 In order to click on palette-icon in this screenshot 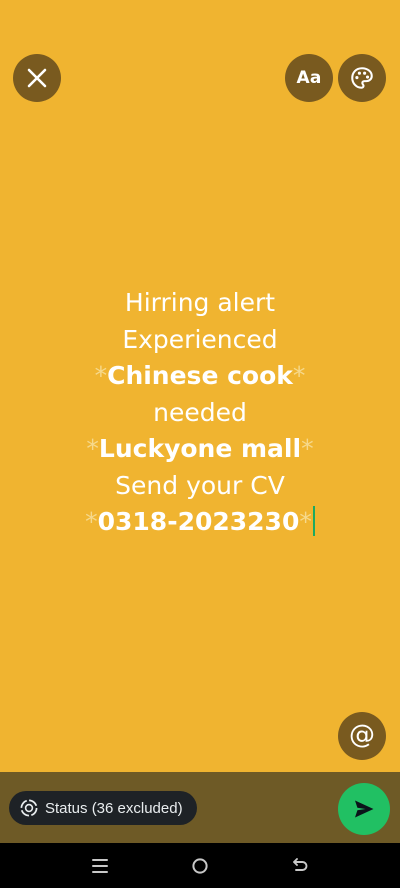, I will do `click(362, 78)`.